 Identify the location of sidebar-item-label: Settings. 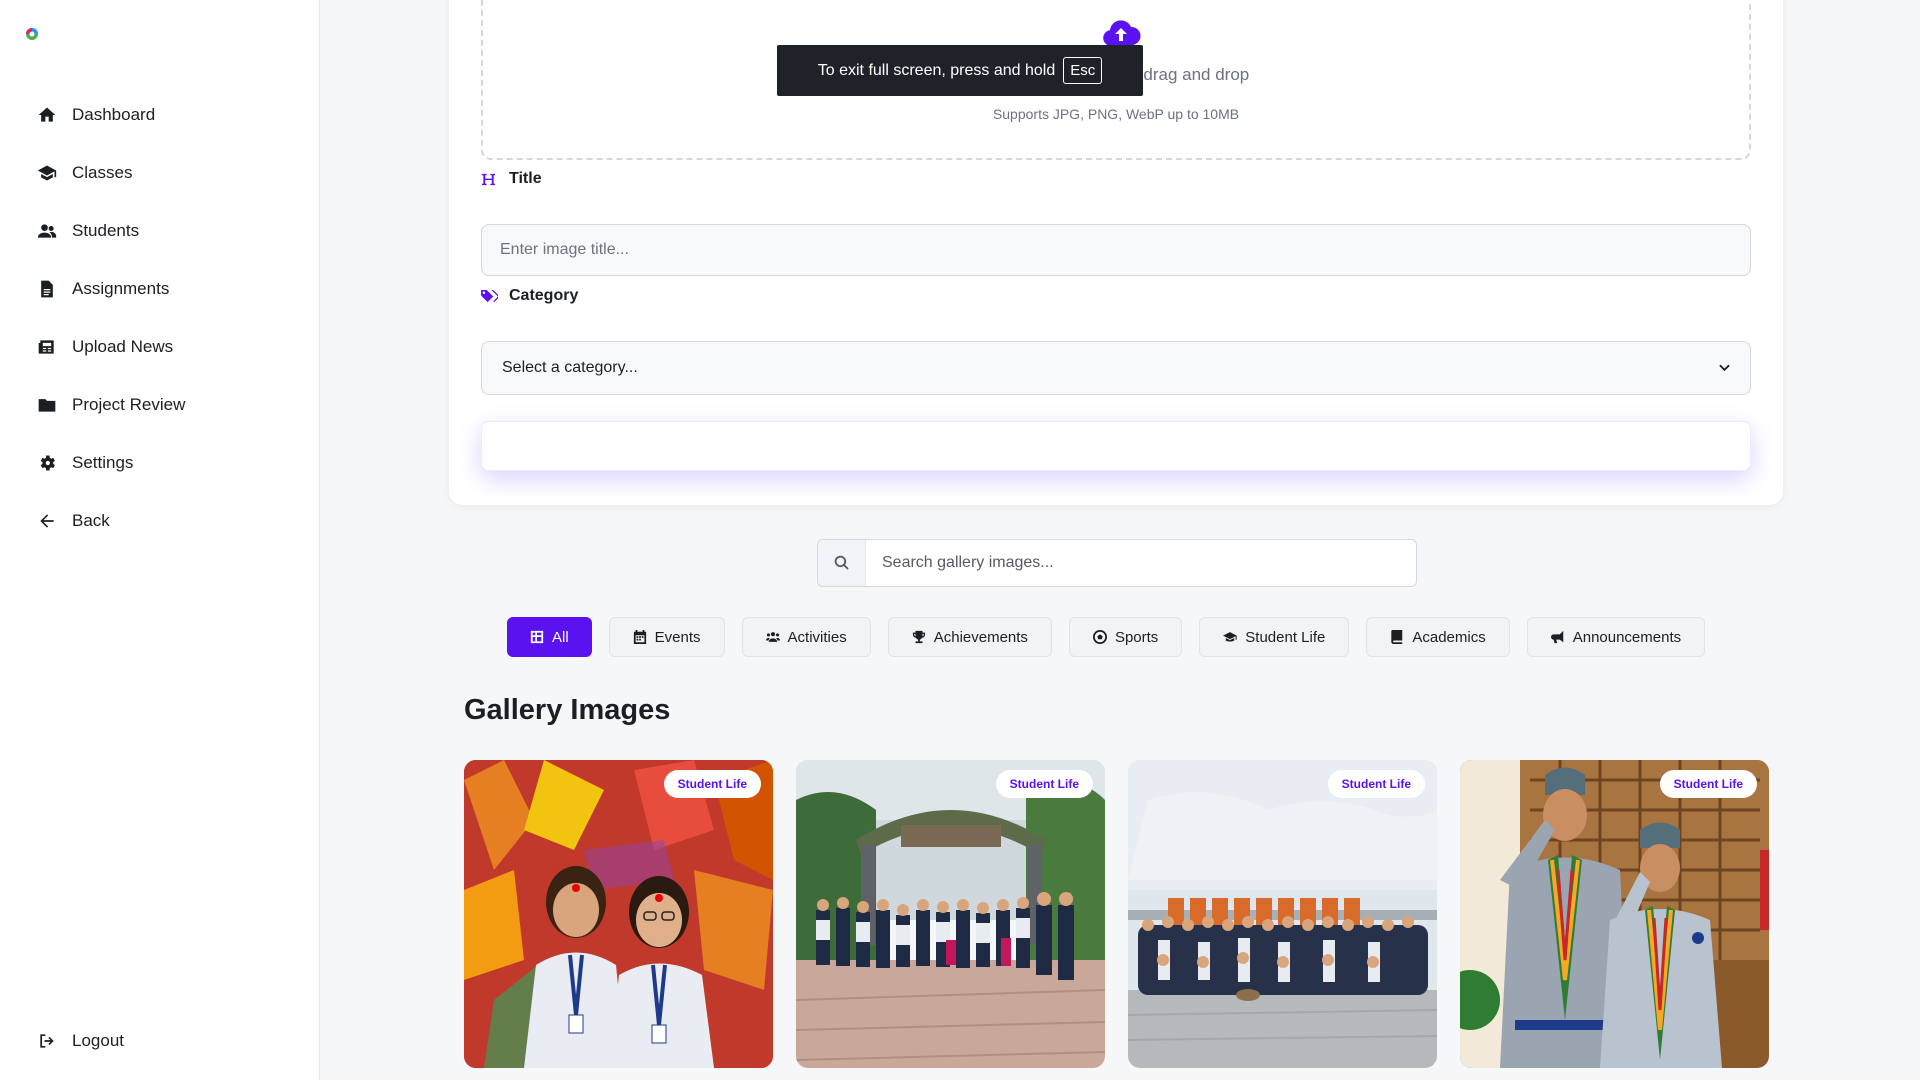
(103, 462).